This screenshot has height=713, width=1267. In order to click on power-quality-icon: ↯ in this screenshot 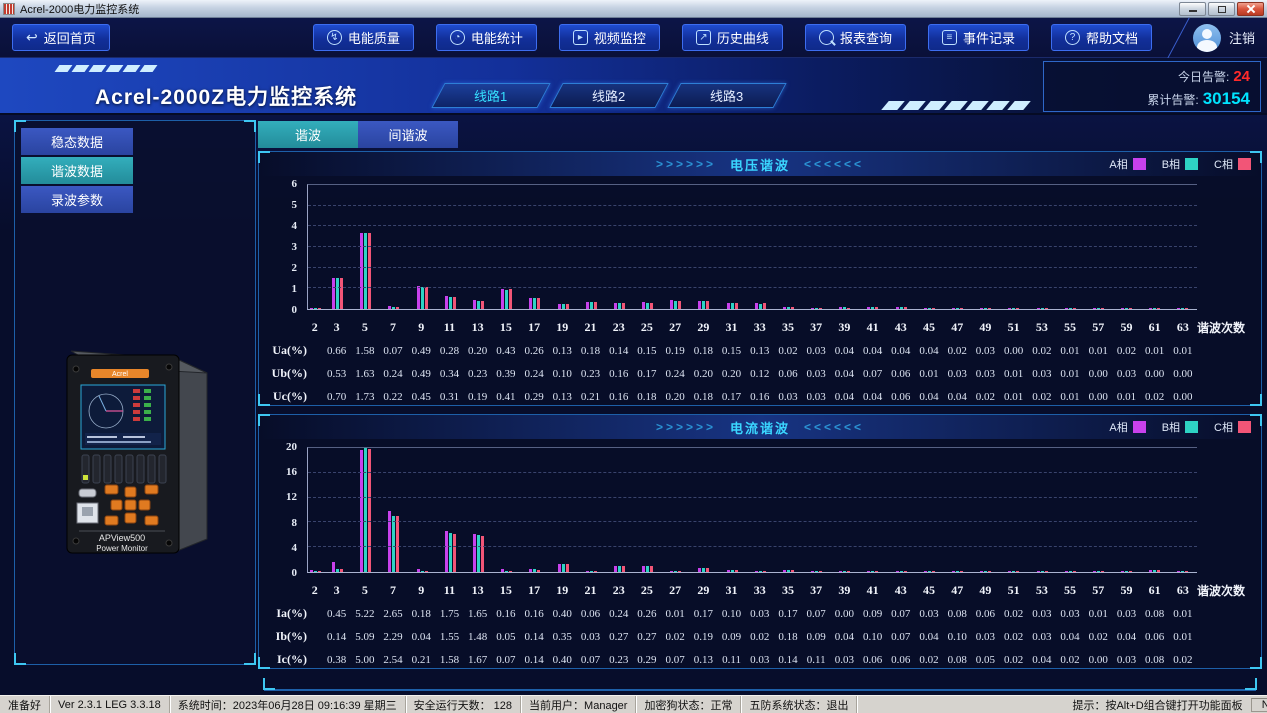, I will do `click(334, 37)`.